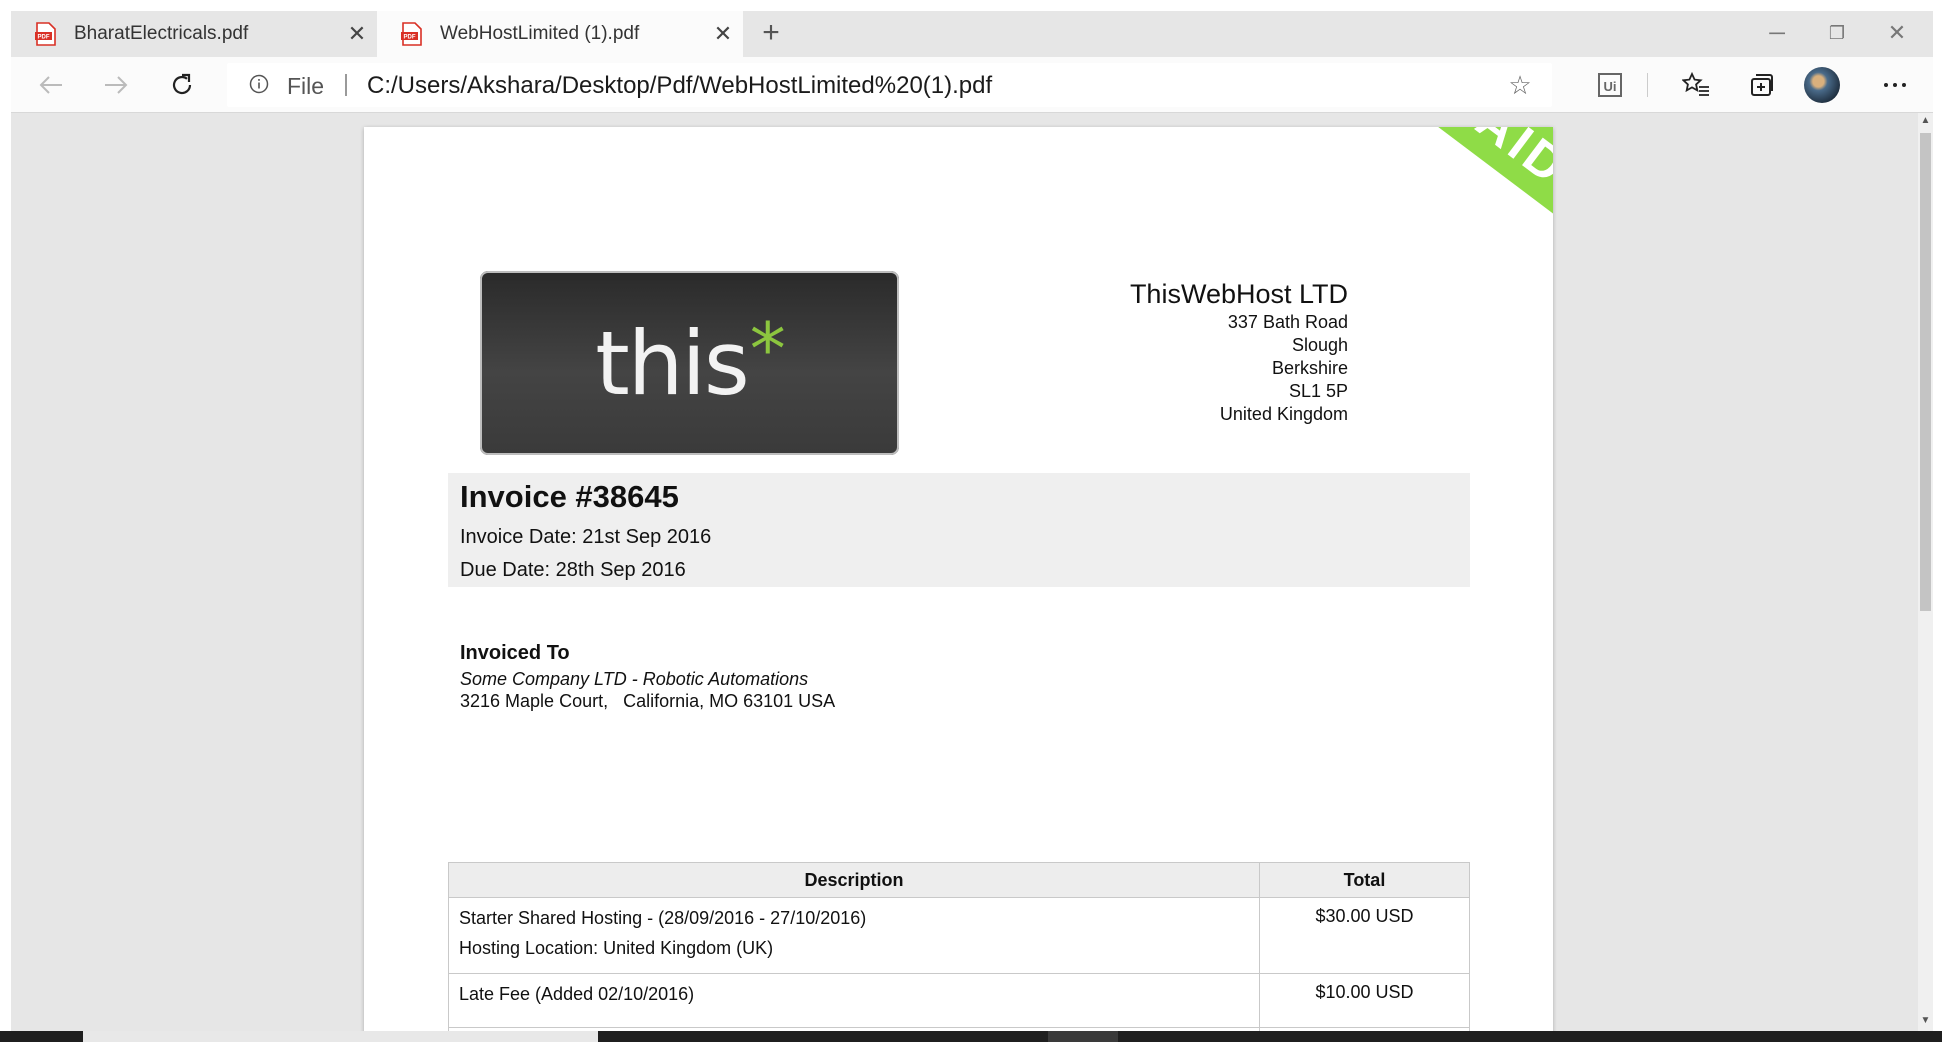 The image size is (1942, 1042). What do you see at coordinates (1319, 345) in the screenshot?
I see `address-line: Slough` at bounding box center [1319, 345].